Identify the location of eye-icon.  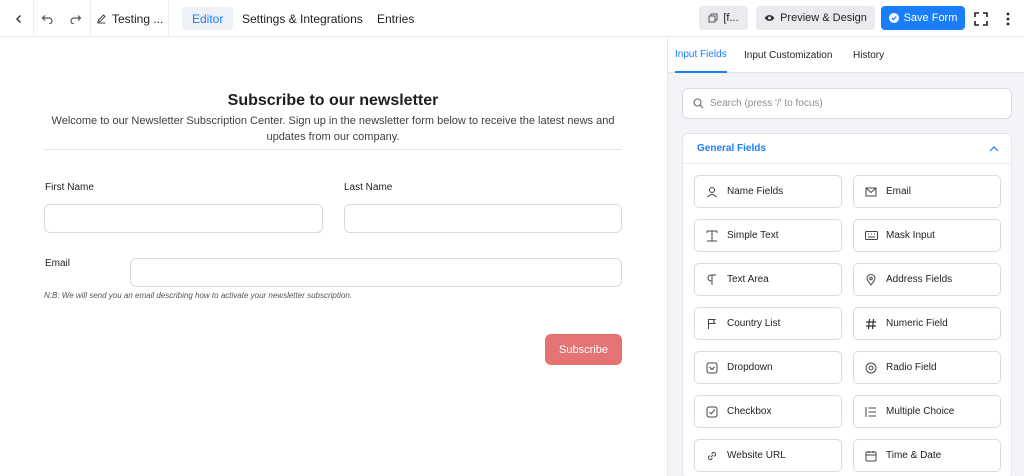
(769, 18).